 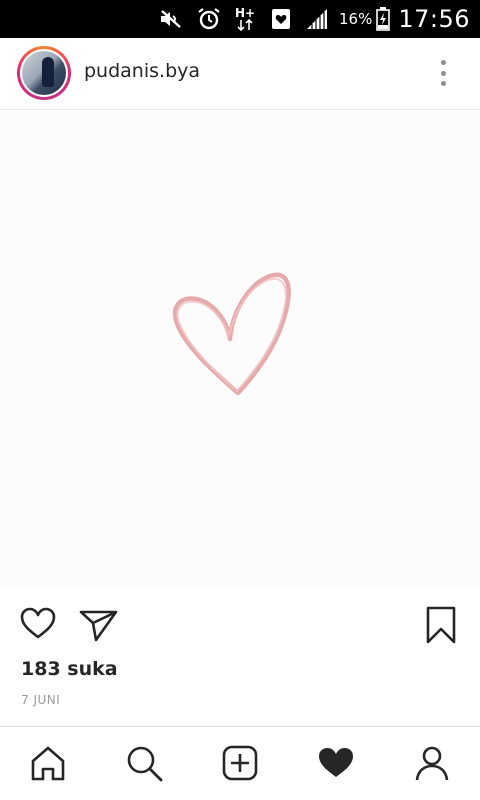 I want to click on svg-text: H+, so click(x=245, y=13).